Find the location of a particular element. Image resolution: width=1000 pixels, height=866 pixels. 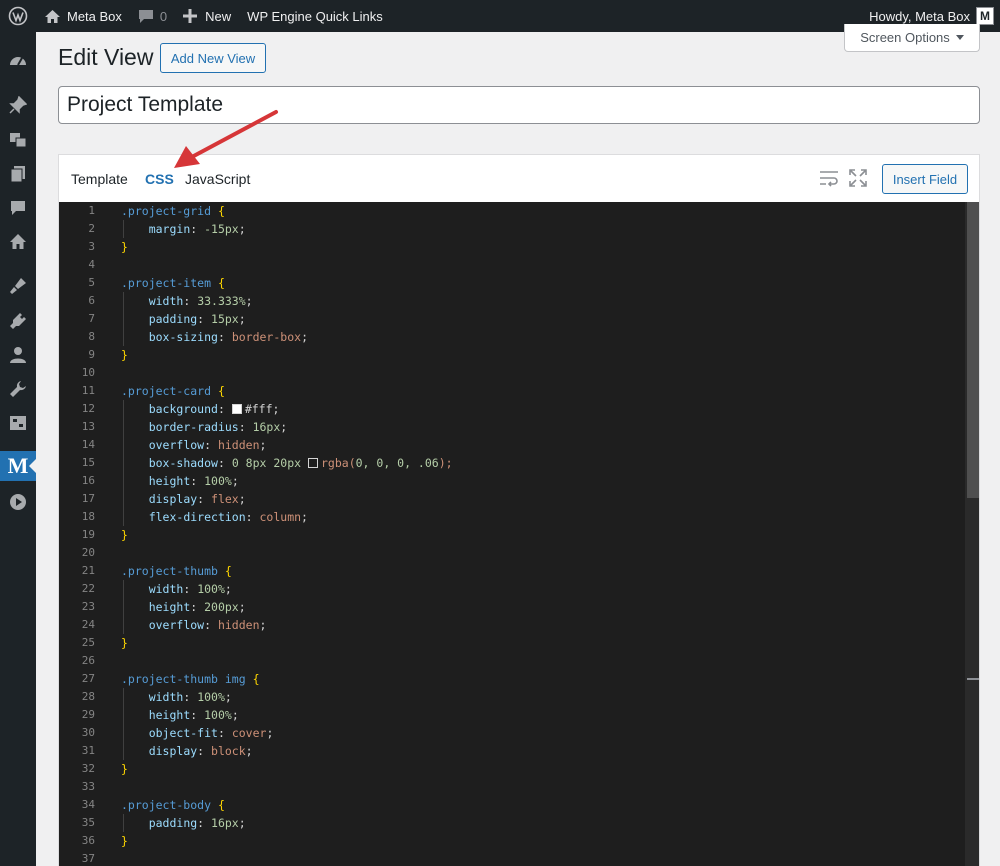

line-number: 37 is located at coordinates (88, 858).